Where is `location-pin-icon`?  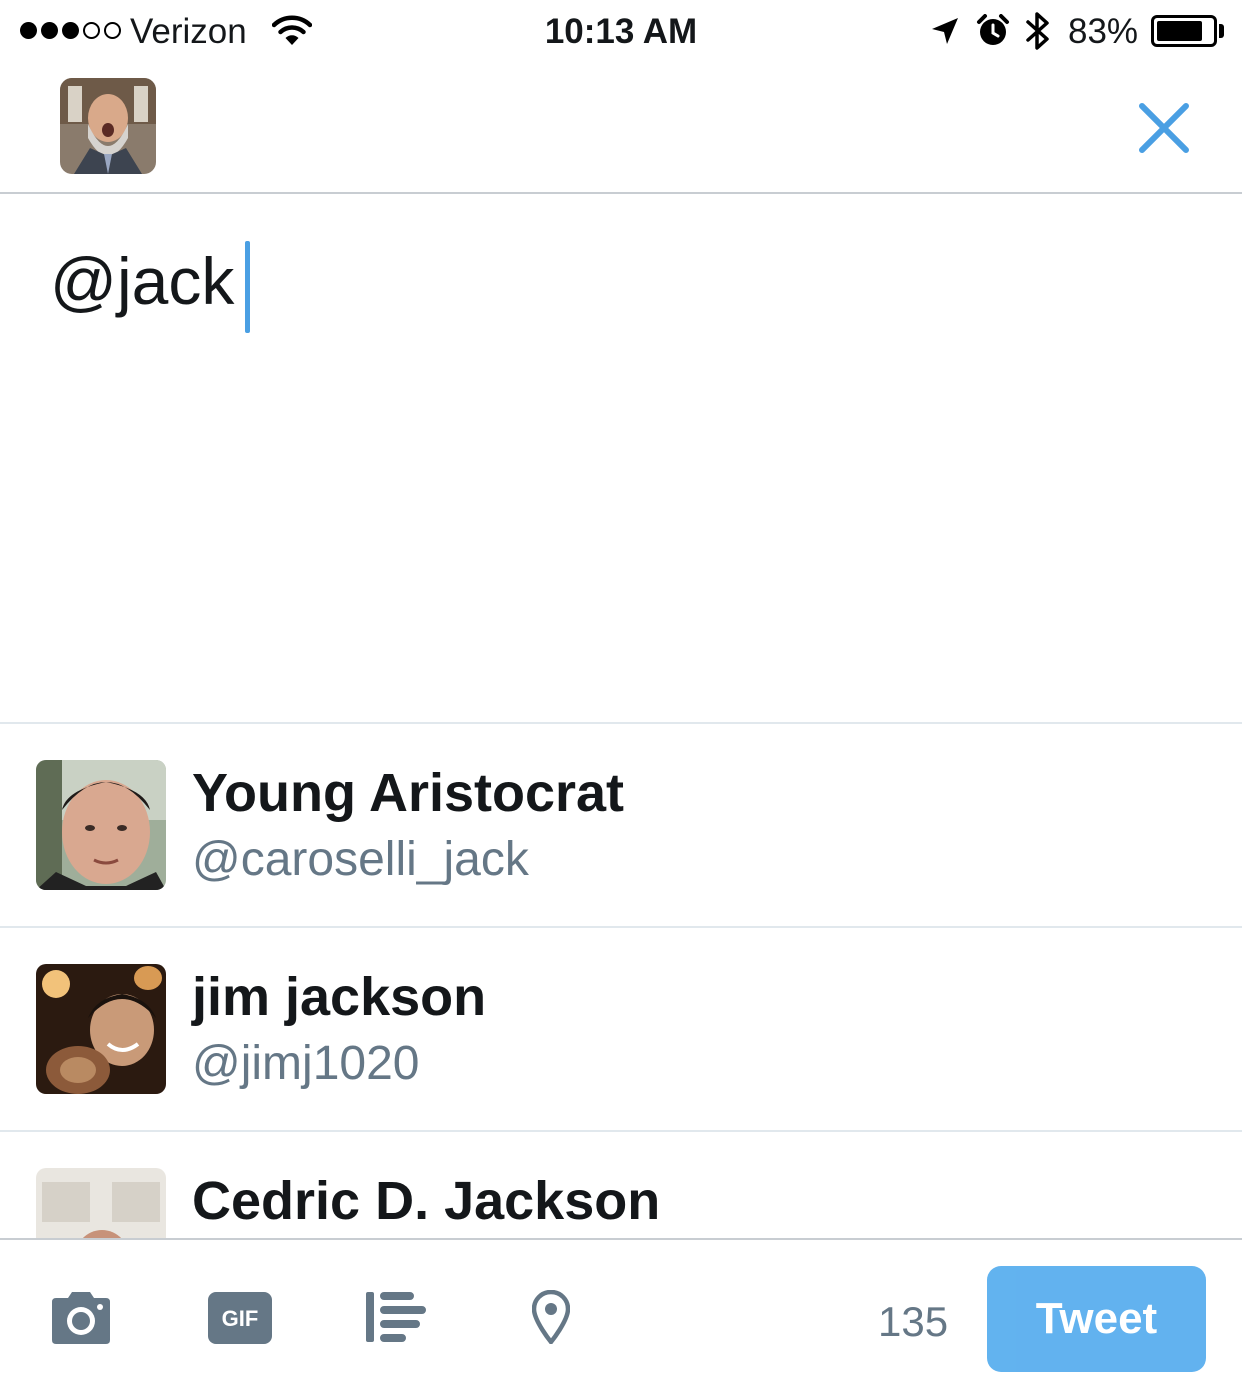 location-pin-icon is located at coordinates (551, 1317).